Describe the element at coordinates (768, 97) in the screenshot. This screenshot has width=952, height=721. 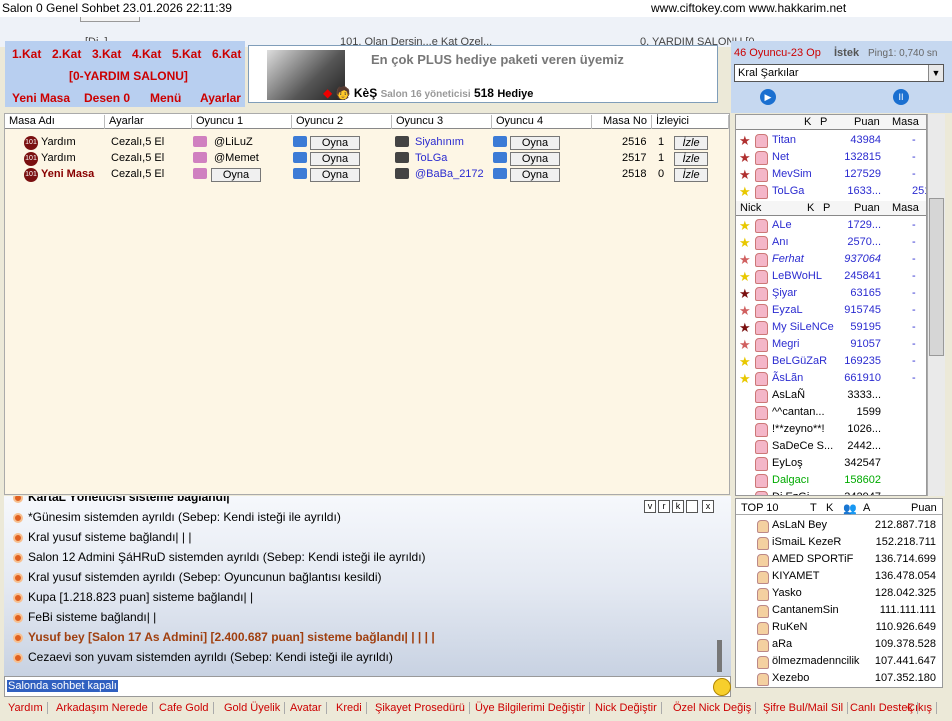
I see `play-icon: ▶` at that location.